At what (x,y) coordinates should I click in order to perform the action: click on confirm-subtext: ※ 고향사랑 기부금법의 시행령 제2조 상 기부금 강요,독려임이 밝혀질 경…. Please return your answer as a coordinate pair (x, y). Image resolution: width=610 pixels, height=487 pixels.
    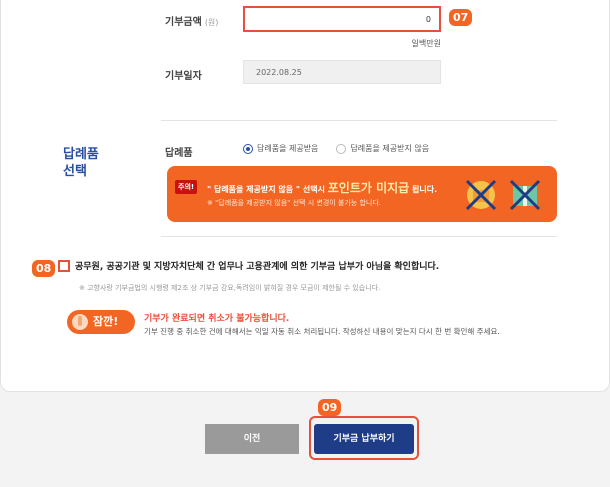
    Looking at the image, I should click on (230, 288).